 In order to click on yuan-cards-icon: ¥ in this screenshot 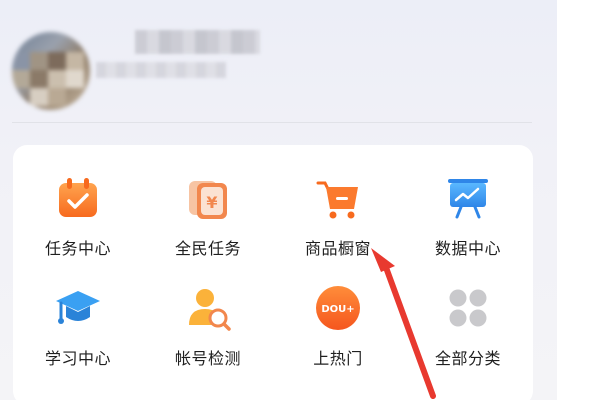, I will do `click(208, 198)`.